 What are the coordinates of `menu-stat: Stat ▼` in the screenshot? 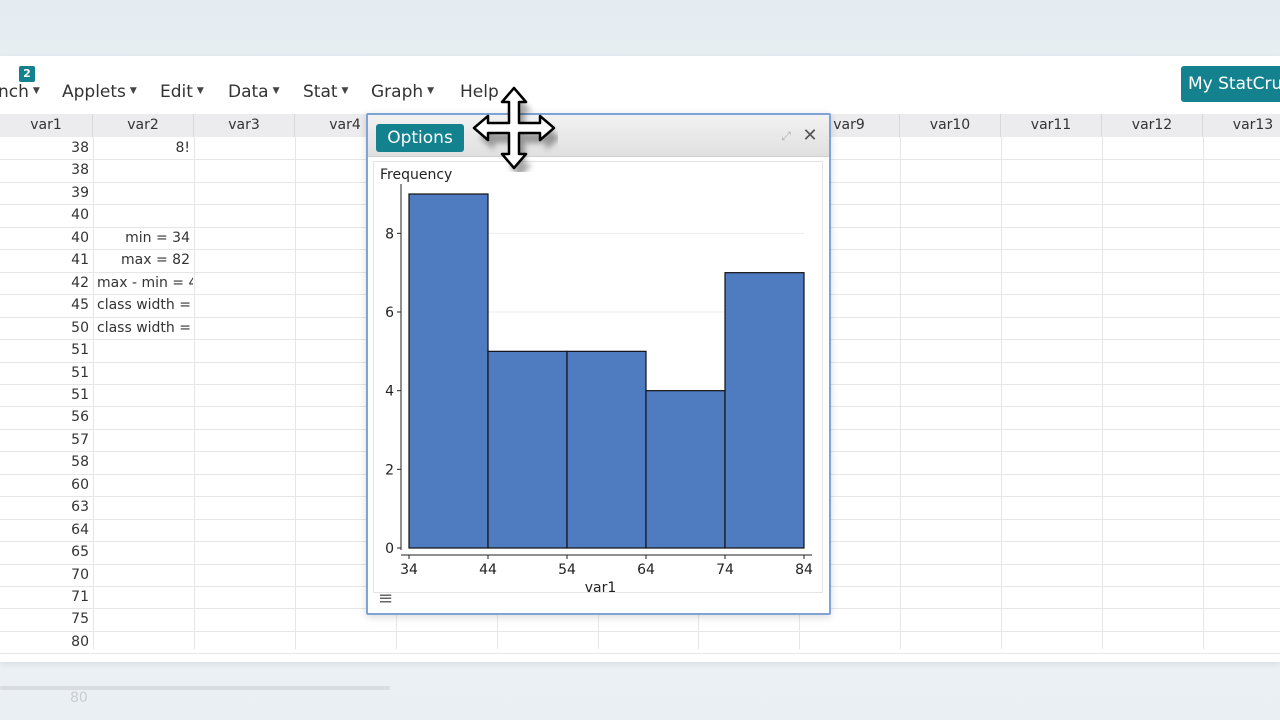 It's located at (325, 92).